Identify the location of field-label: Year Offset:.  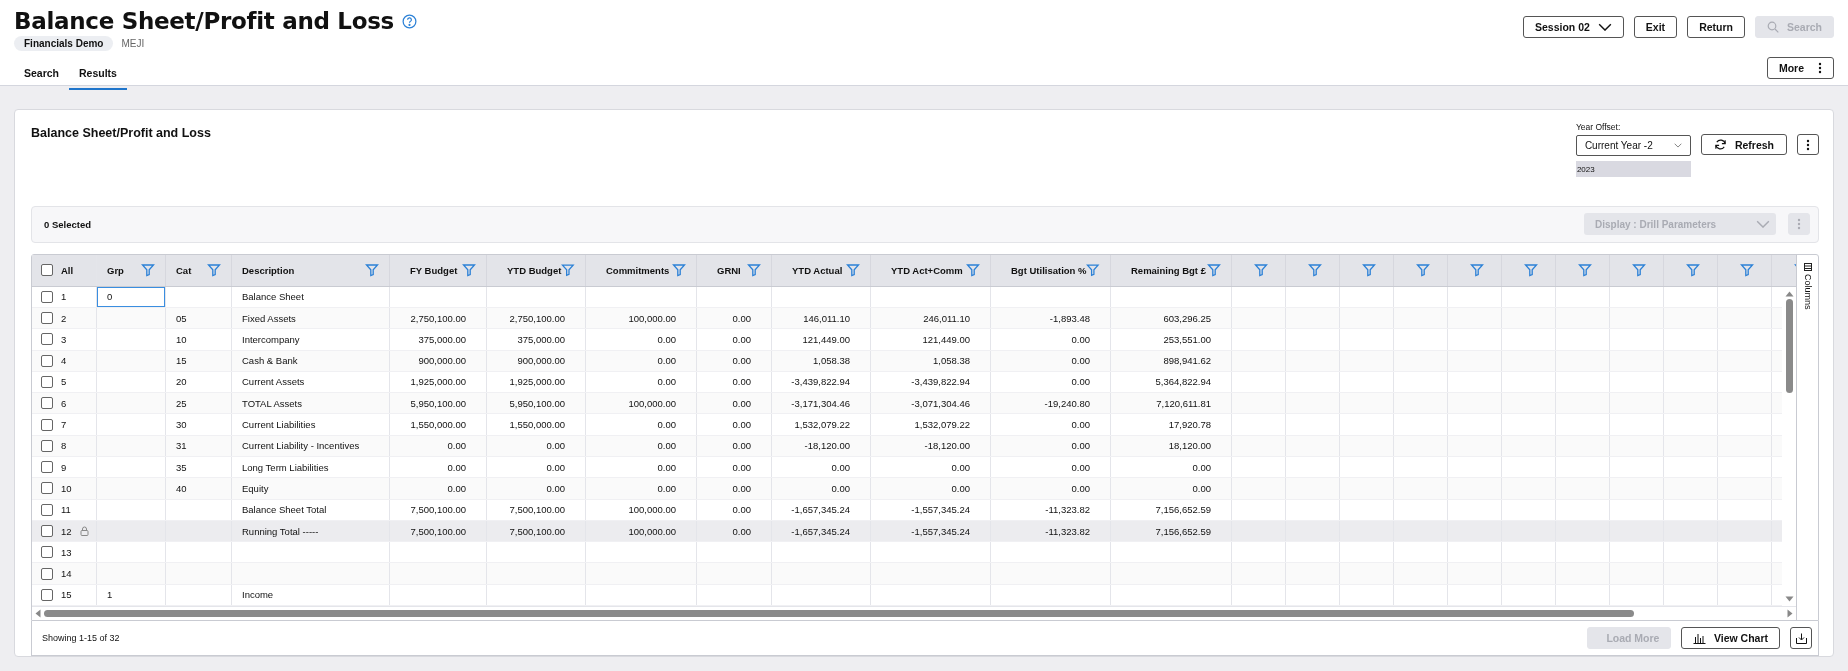
(1598, 127).